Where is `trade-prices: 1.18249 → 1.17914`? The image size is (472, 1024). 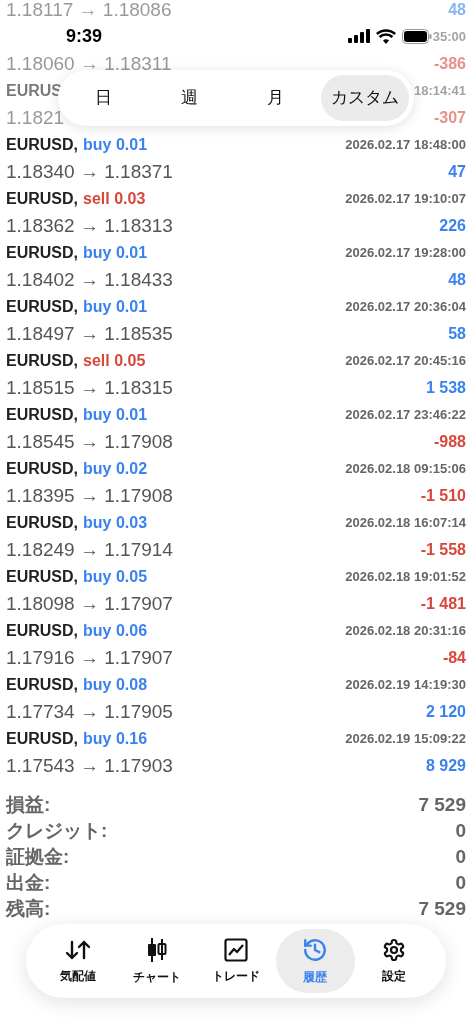
trade-prices: 1.18249 → 1.17914 is located at coordinates (89, 549).